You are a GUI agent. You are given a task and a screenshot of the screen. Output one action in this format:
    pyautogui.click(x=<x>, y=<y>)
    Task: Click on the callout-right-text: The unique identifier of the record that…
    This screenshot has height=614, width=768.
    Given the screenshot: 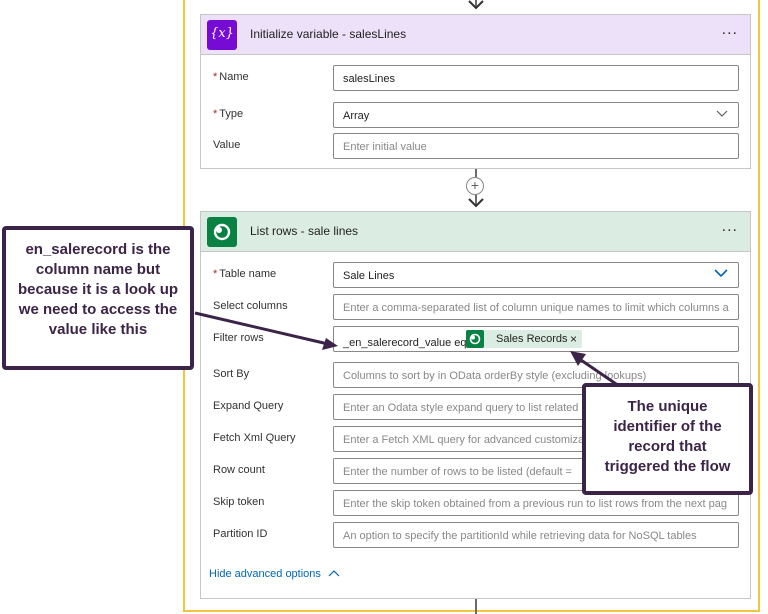 What is the action you would take?
    pyautogui.click(x=667, y=436)
    